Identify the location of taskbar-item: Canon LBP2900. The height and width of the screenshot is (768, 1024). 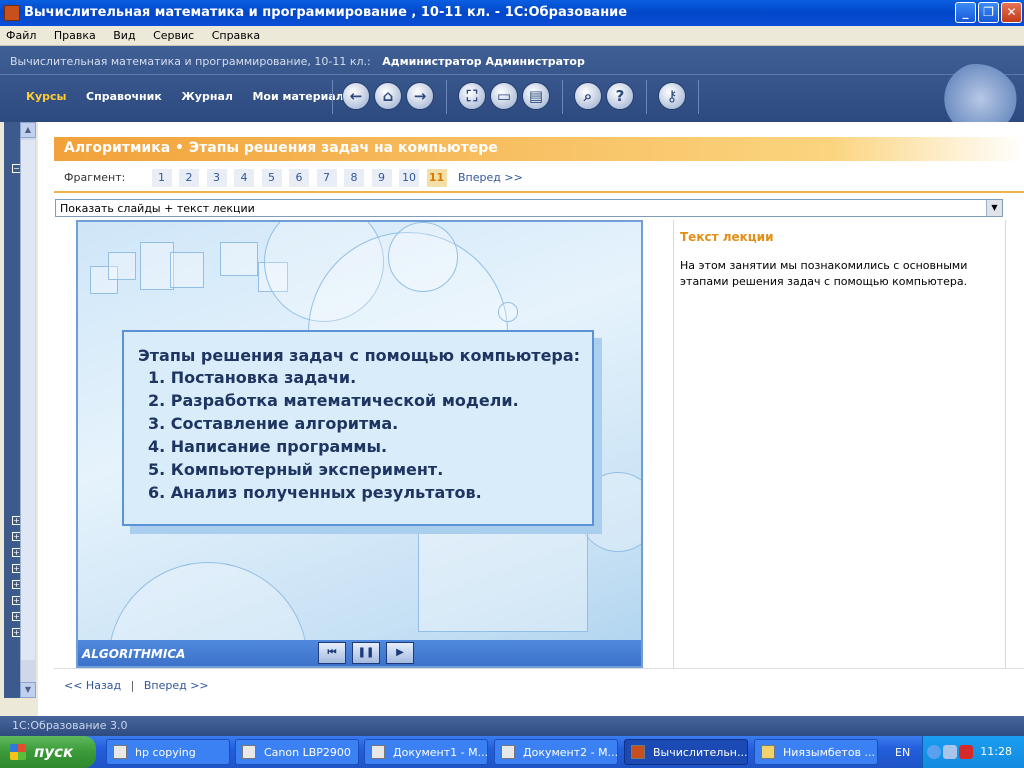
(297, 752).